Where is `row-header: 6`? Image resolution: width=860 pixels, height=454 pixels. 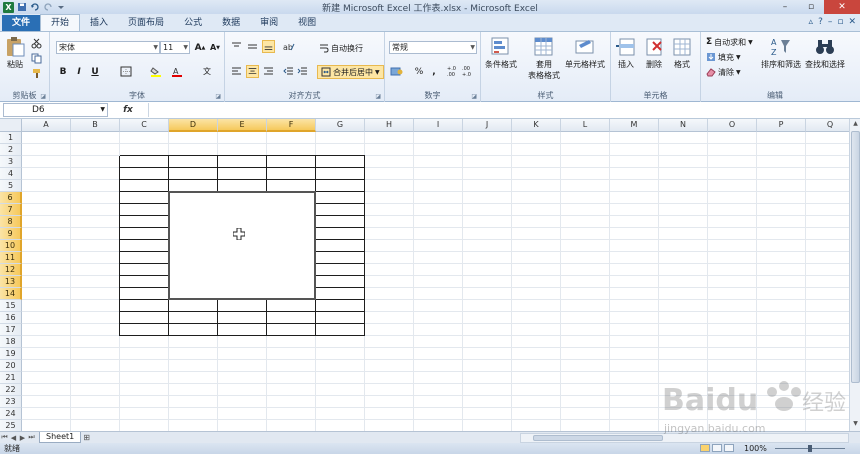
row-header: 6 is located at coordinates (11, 198).